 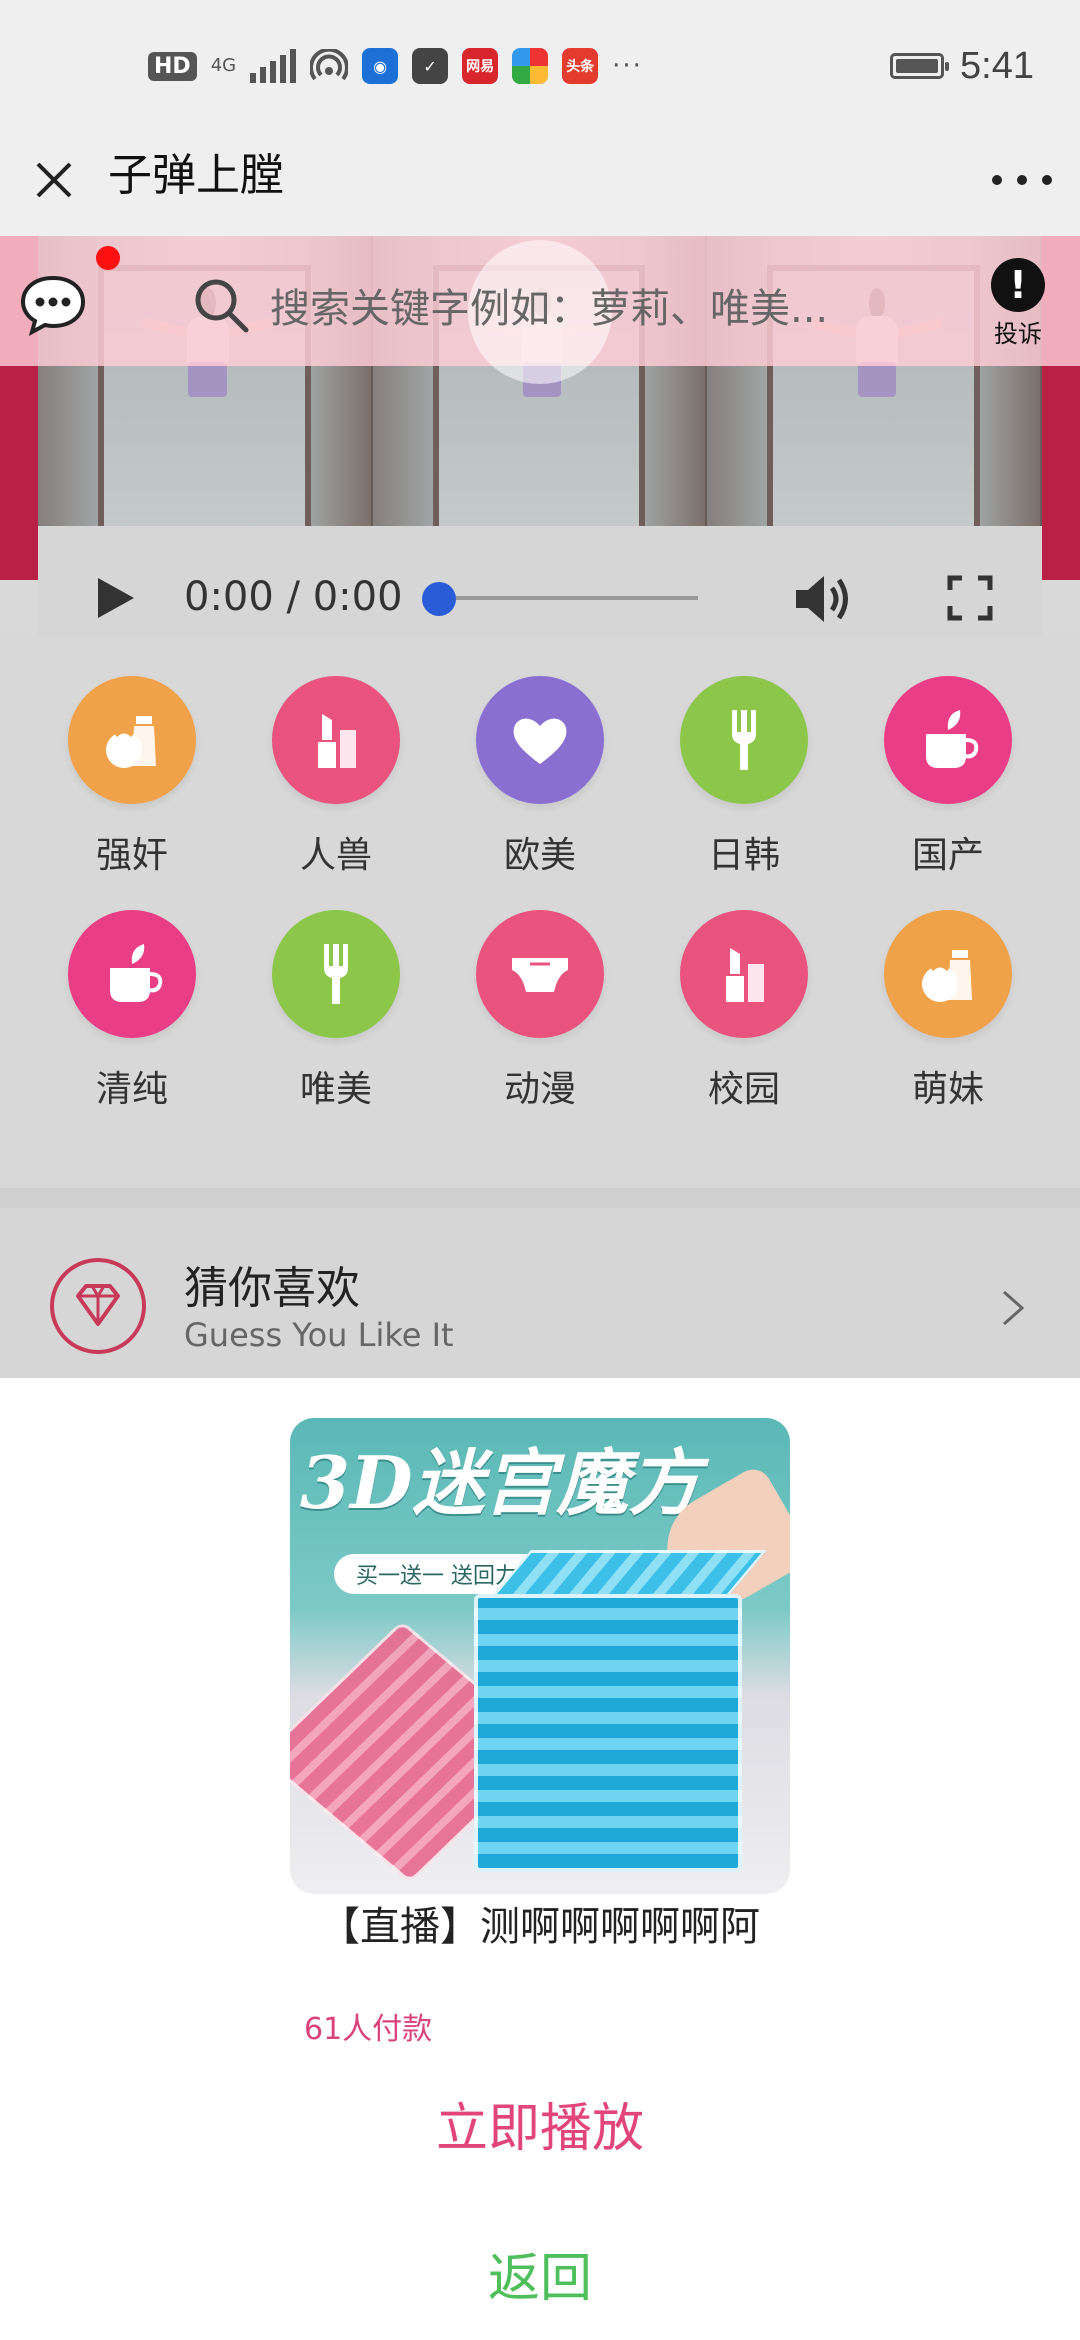 What do you see at coordinates (997, 65) in the screenshot?
I see `clock: 5:41` at bounding box center [997, 65].